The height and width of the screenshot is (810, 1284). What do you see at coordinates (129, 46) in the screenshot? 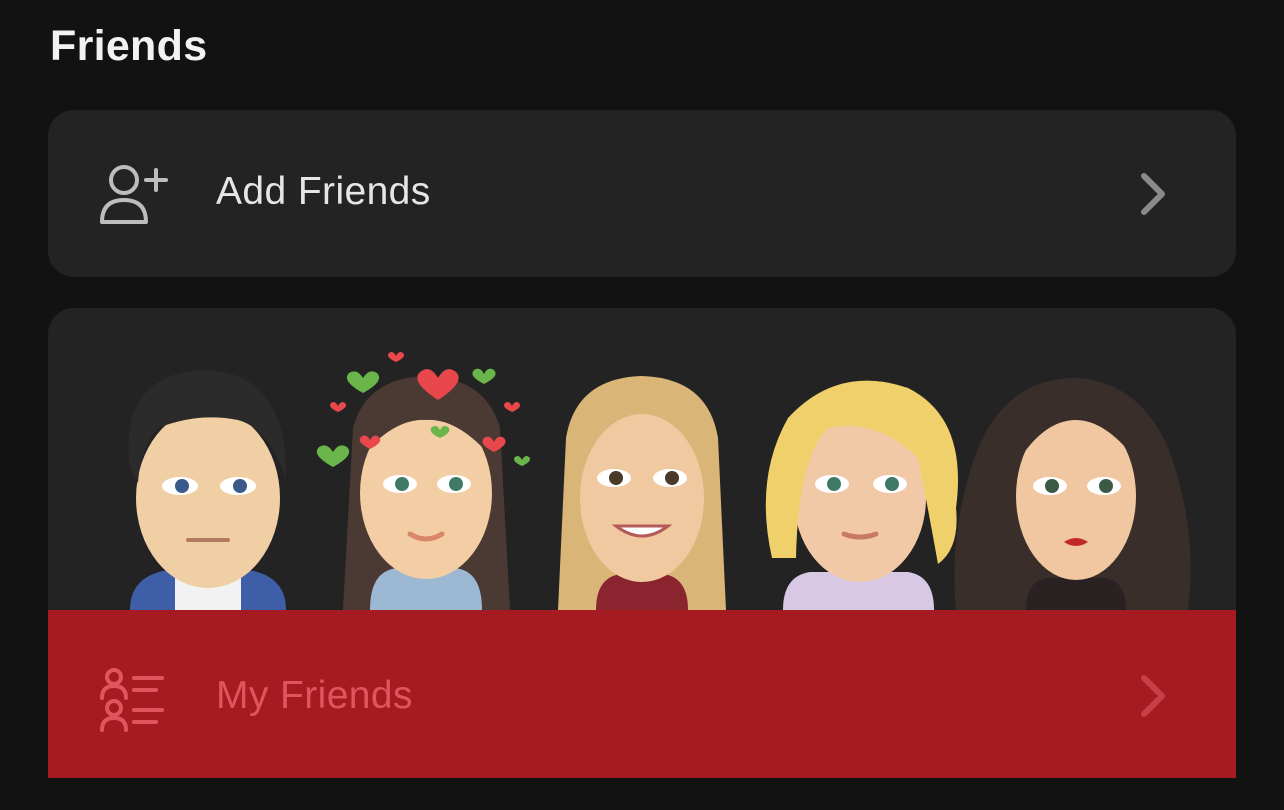
I see `section-title: Friends` at bounding box center [129, 46].